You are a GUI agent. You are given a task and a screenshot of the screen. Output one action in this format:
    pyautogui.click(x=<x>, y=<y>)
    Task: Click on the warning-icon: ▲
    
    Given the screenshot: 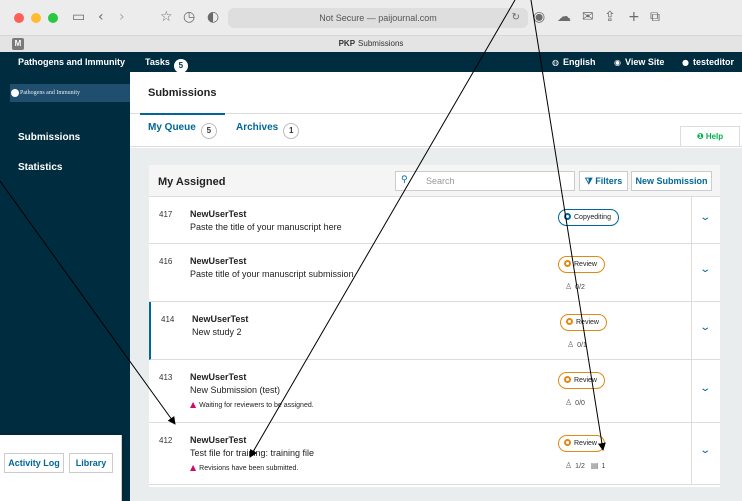 What is the action you would take?
    pyautogui.click(x=193, y=404)
    